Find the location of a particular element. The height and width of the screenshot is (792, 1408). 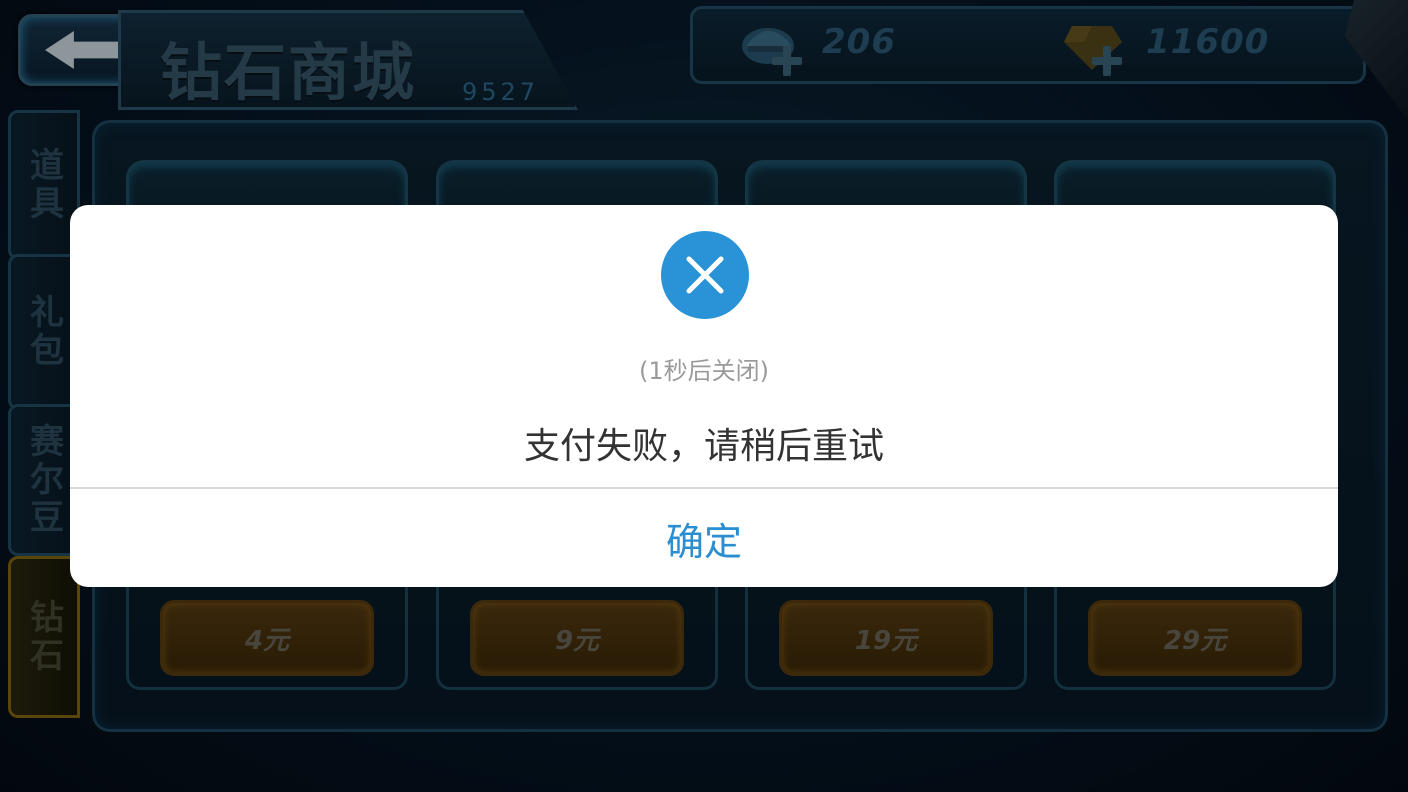

auto-close-countdown: (1秒后关闭) is located at coordinates (704, 371).